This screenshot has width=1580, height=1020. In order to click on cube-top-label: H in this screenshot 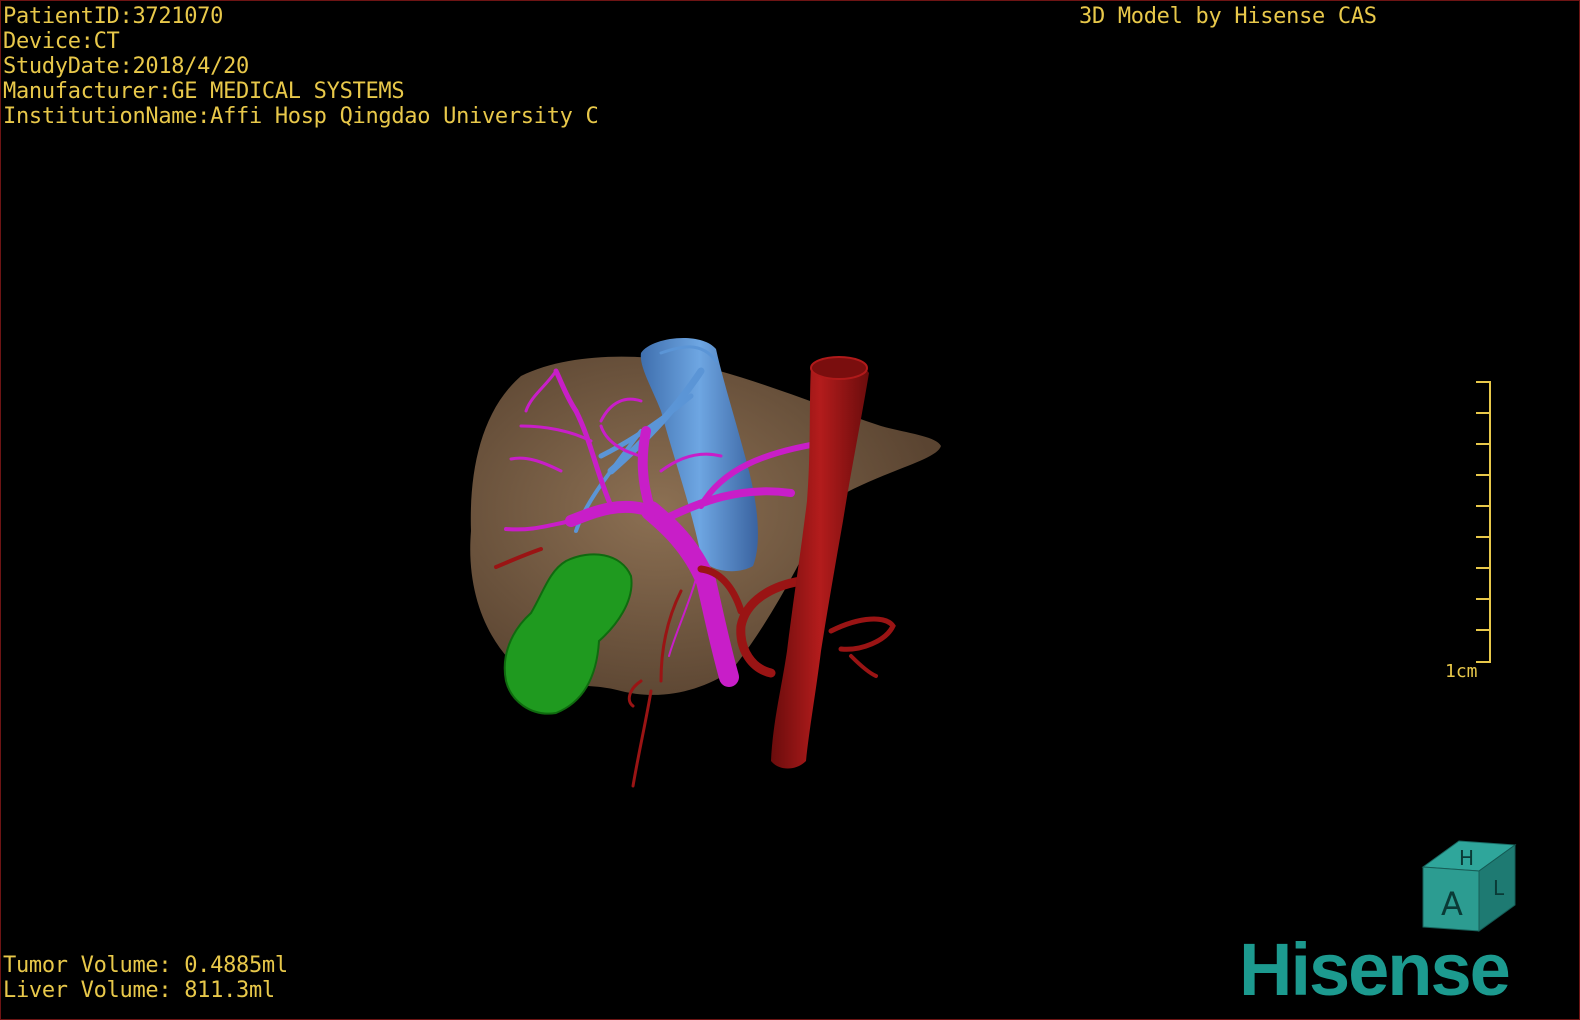, I will do `click(1466, 858)`.